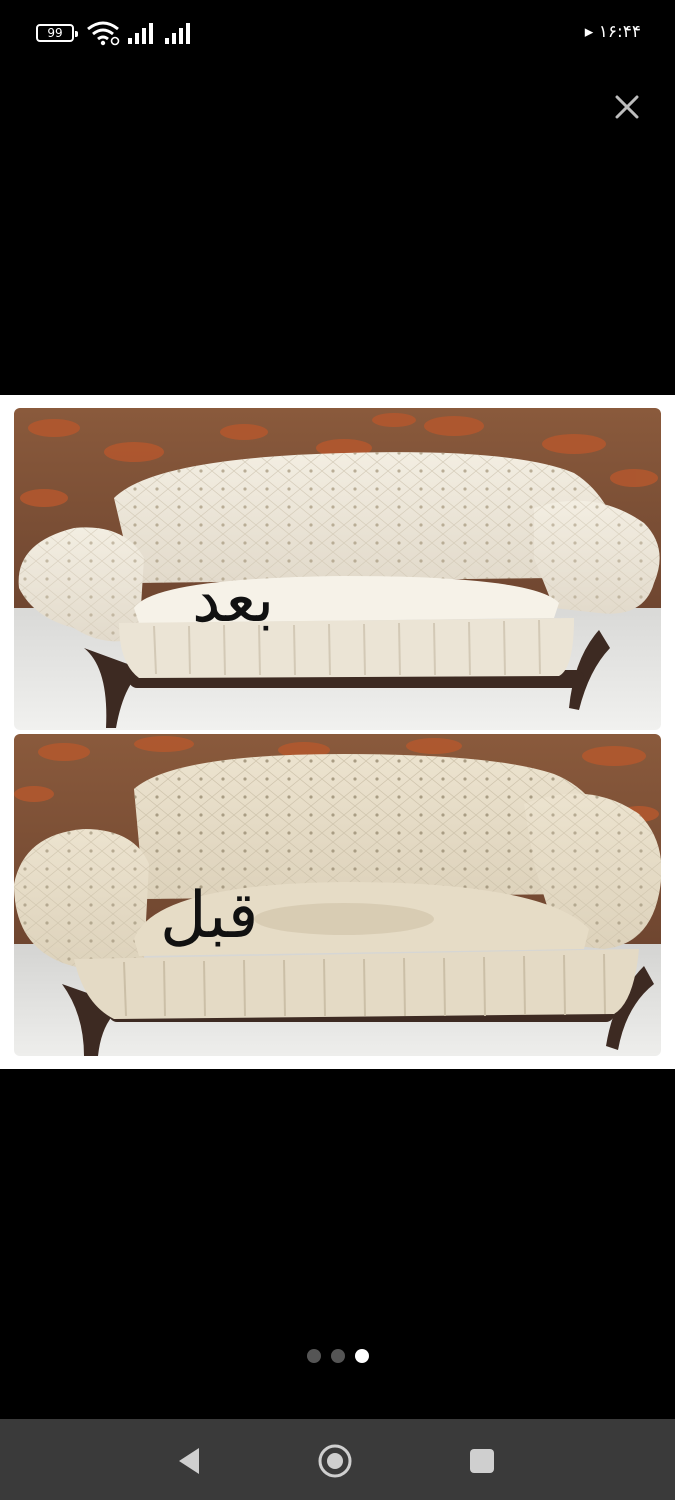 The image size is (675, 1500). I want to click on battery-level: 99, so click(55, 33).